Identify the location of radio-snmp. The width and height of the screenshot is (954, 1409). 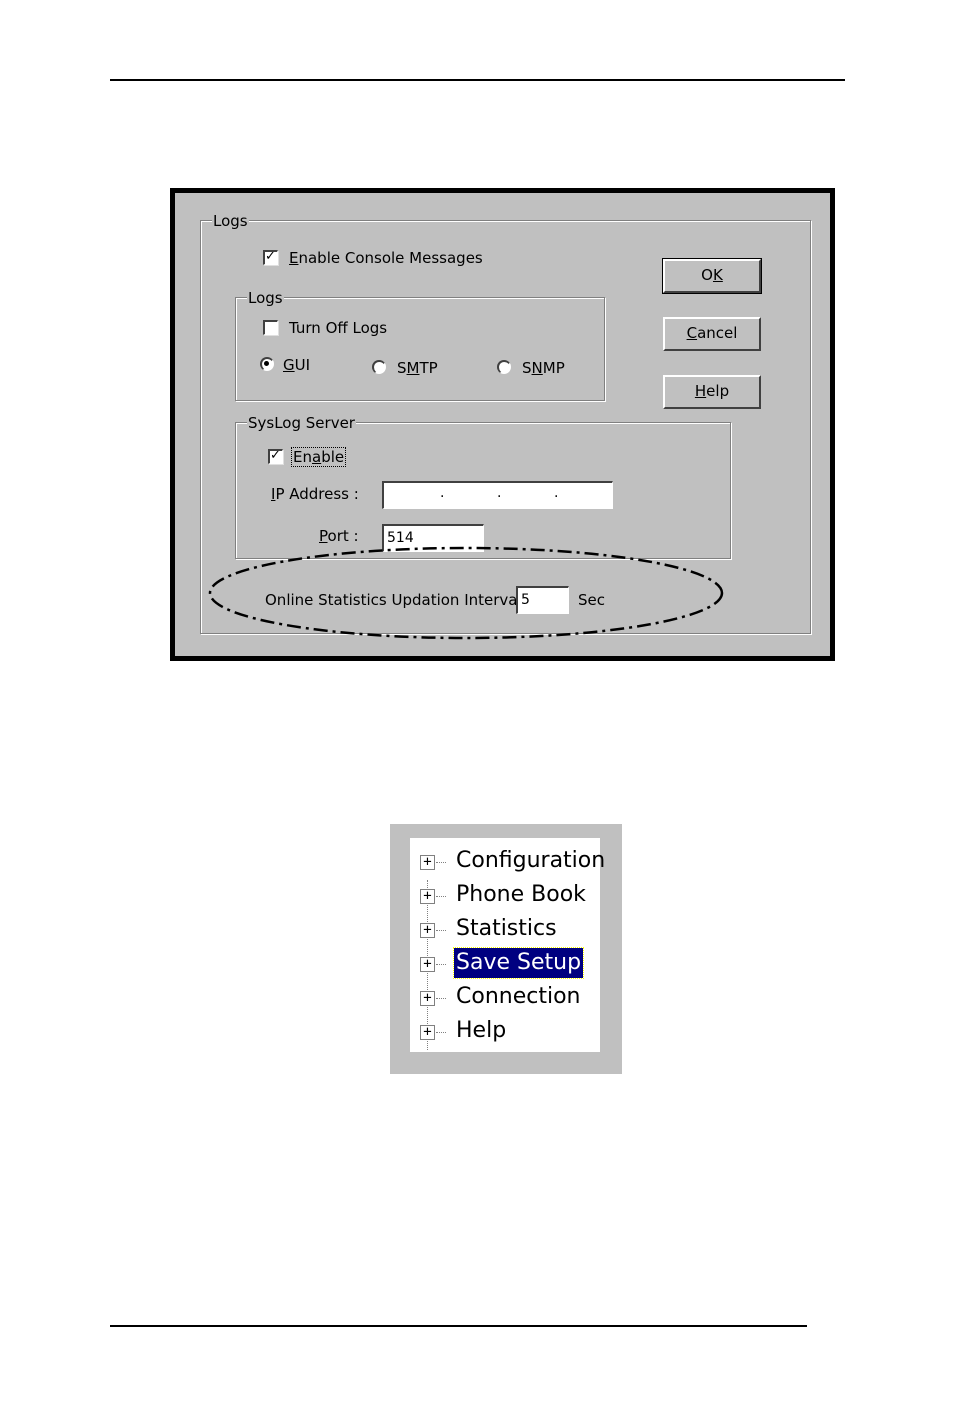
(504, 367).